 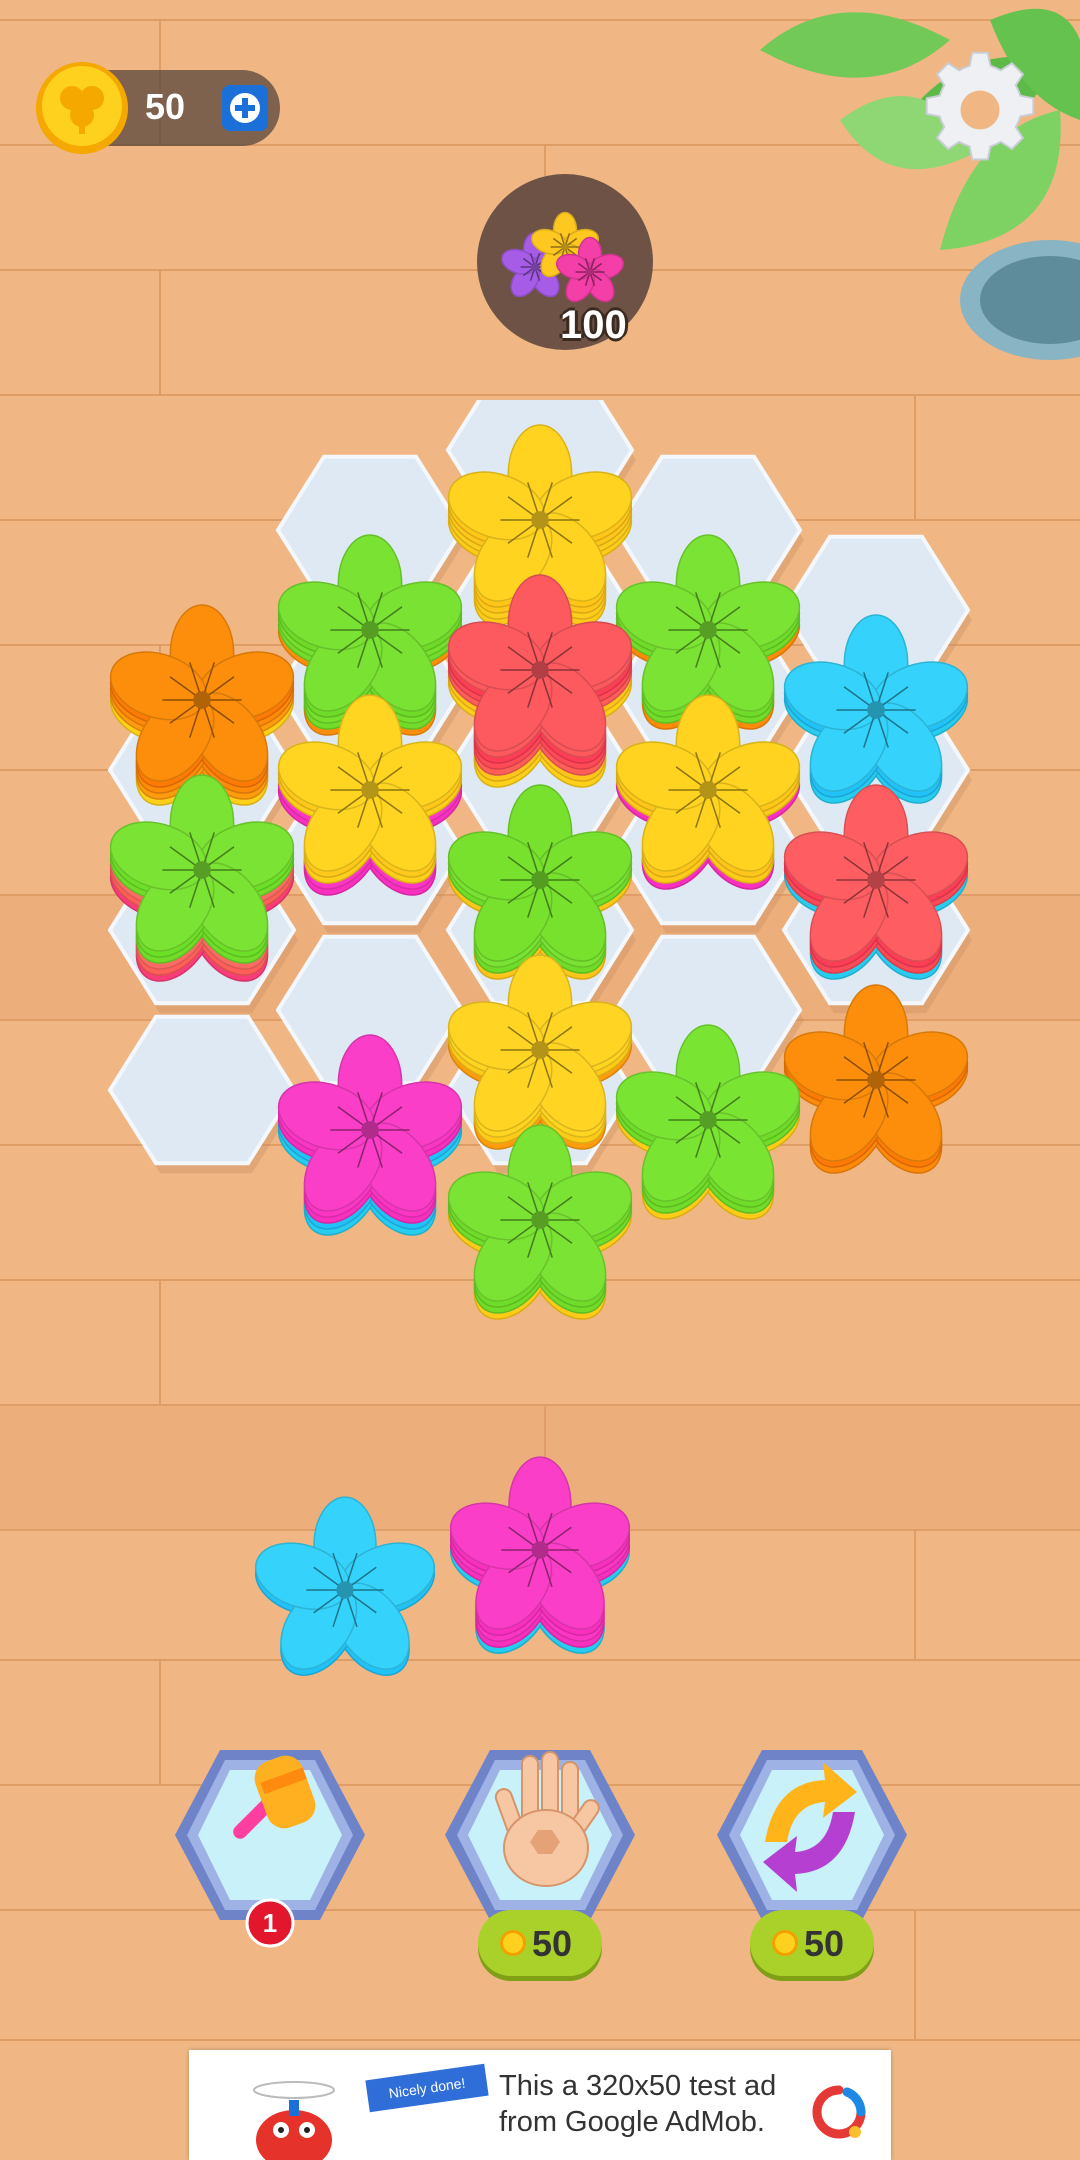 I want to click on clover-coin-icon, so click(x=82, y=108).